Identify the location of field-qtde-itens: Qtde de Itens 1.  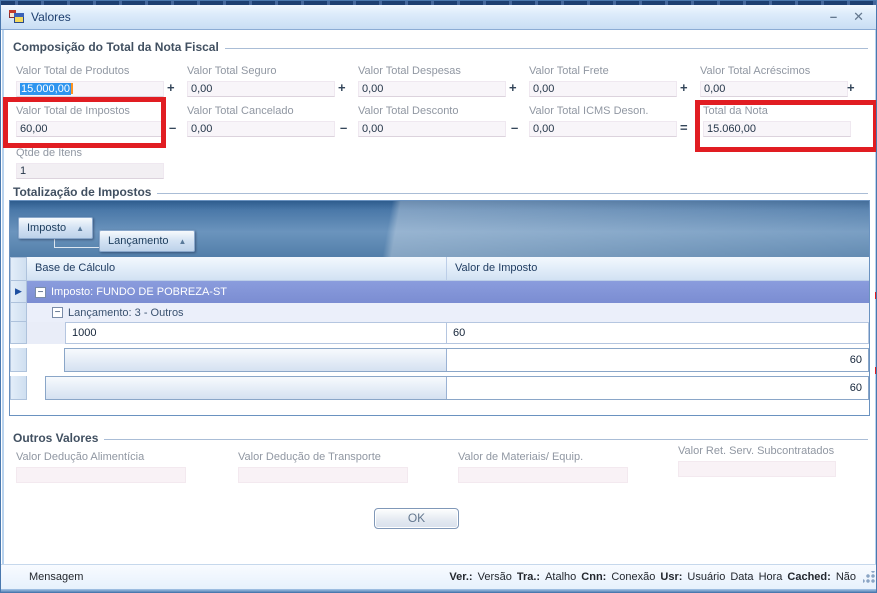
(90, 163).